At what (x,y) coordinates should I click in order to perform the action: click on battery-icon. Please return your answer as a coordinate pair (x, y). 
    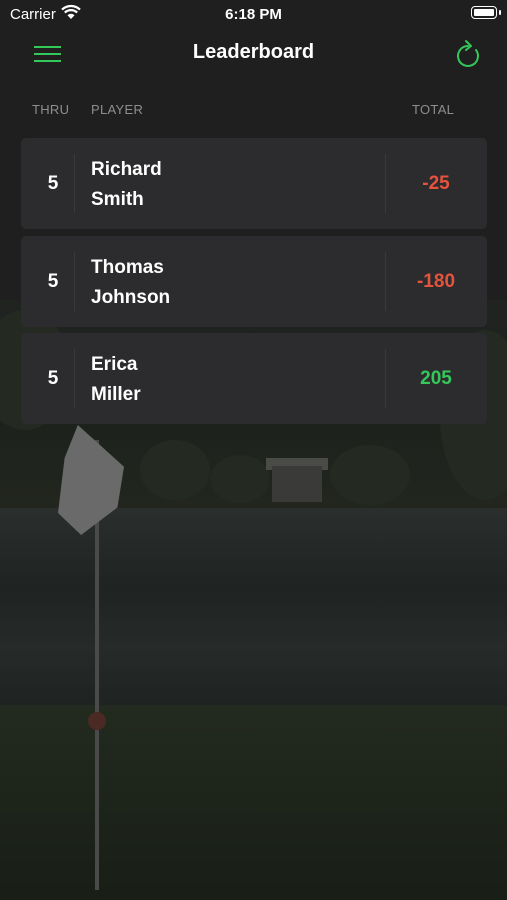
    Looking at the image, I should click on (486, 12).